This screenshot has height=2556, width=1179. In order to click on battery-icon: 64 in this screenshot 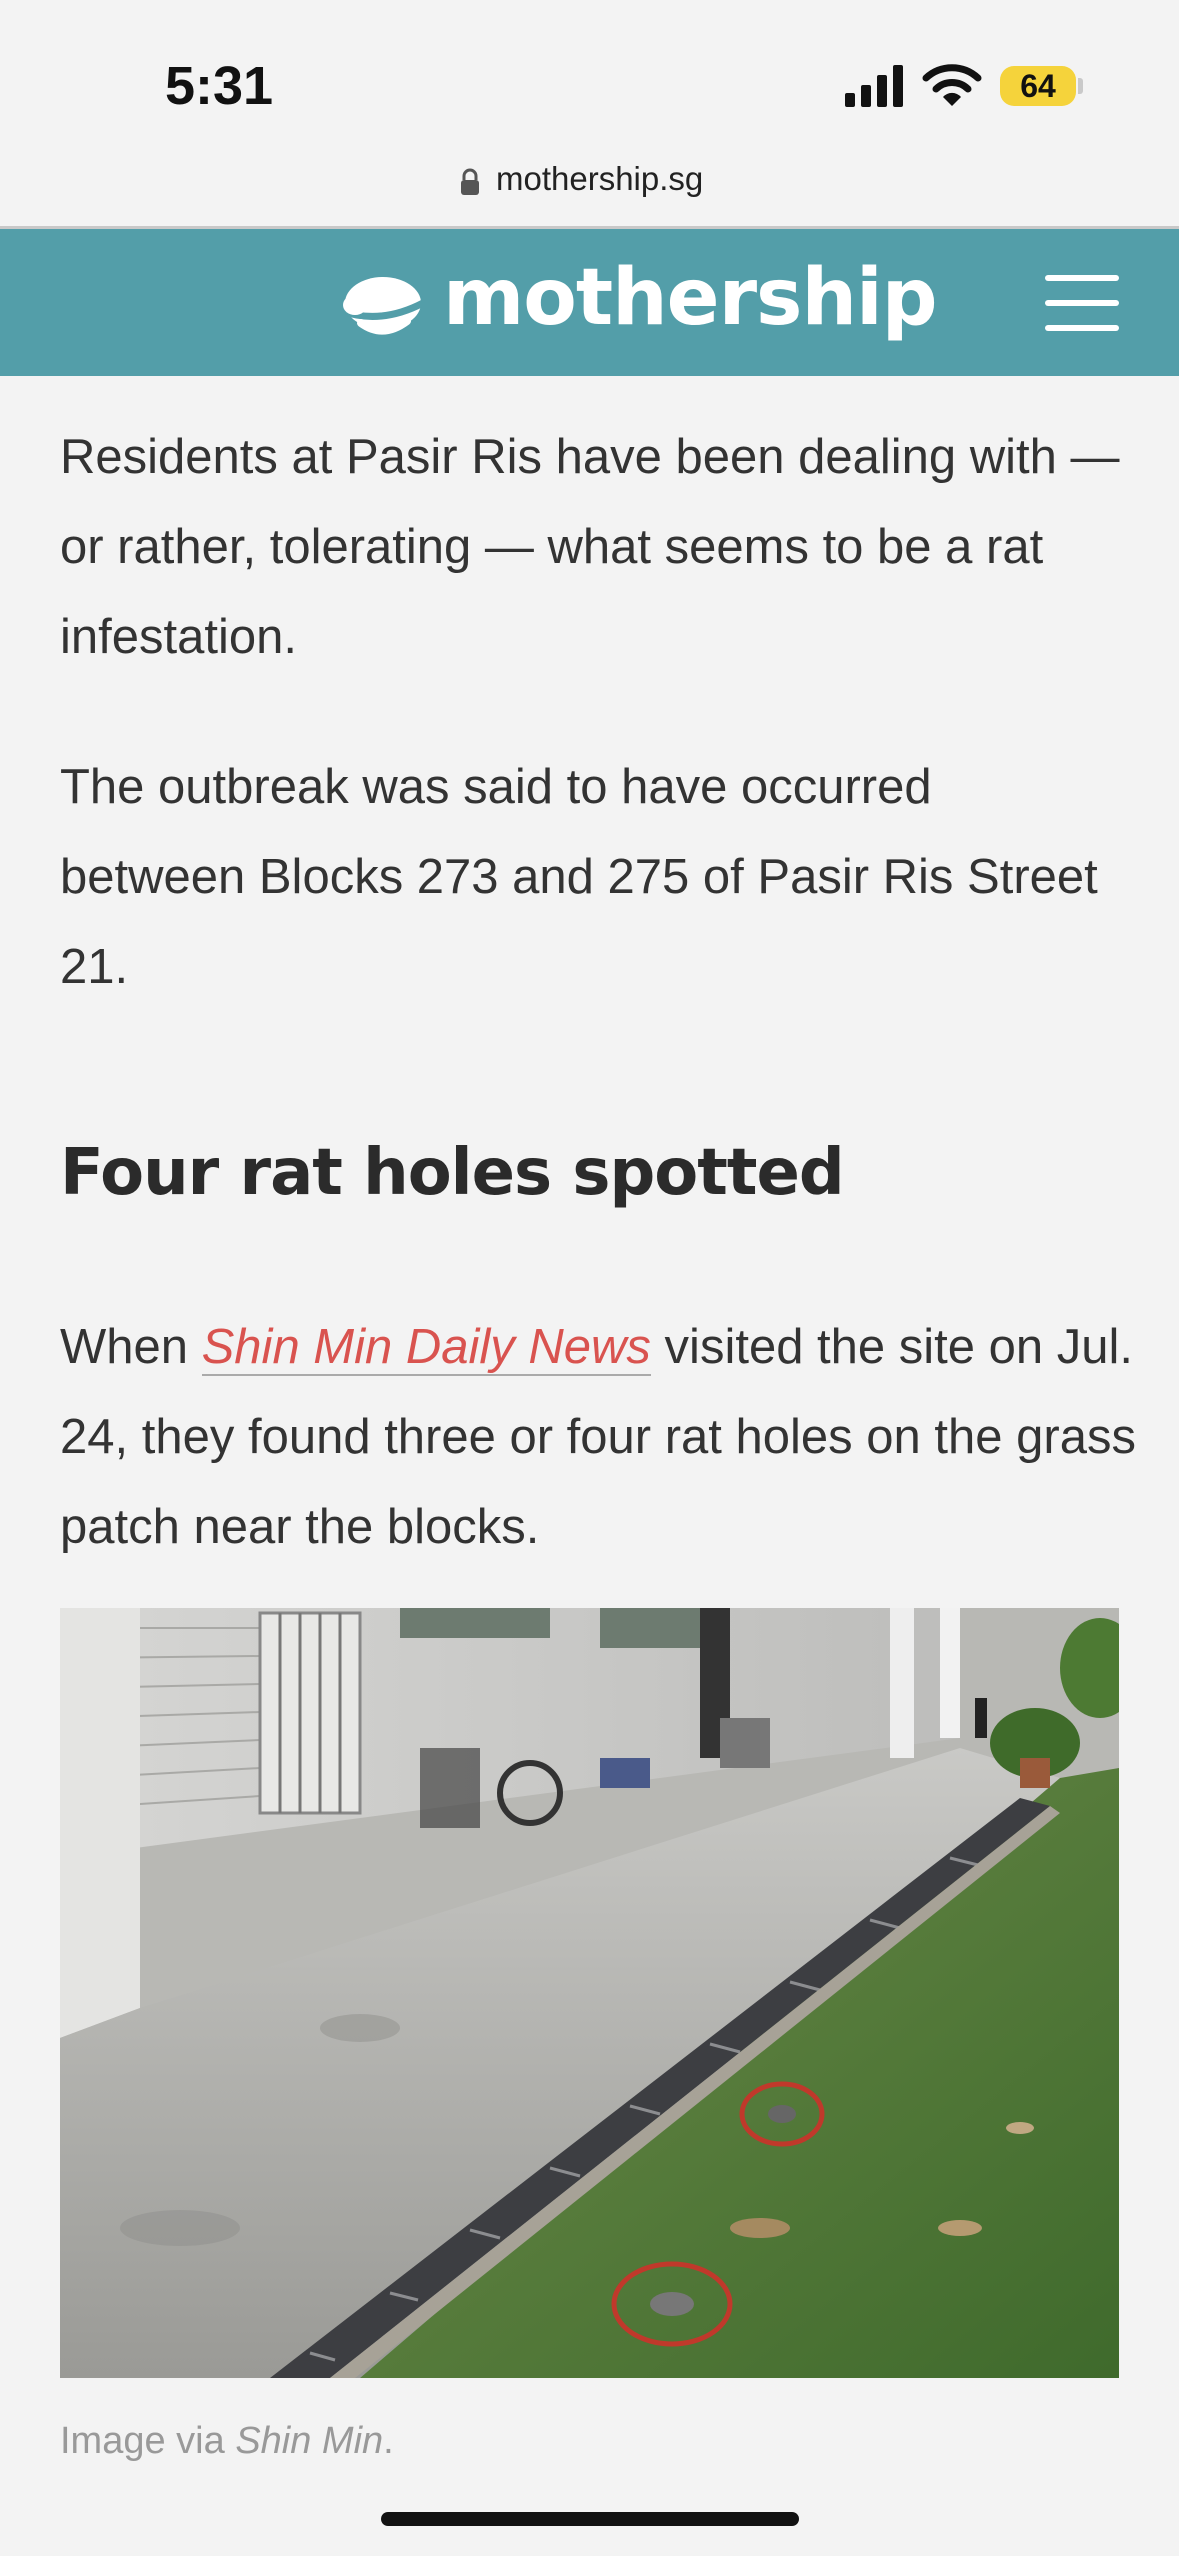, I will do `click(1038, 86)`.